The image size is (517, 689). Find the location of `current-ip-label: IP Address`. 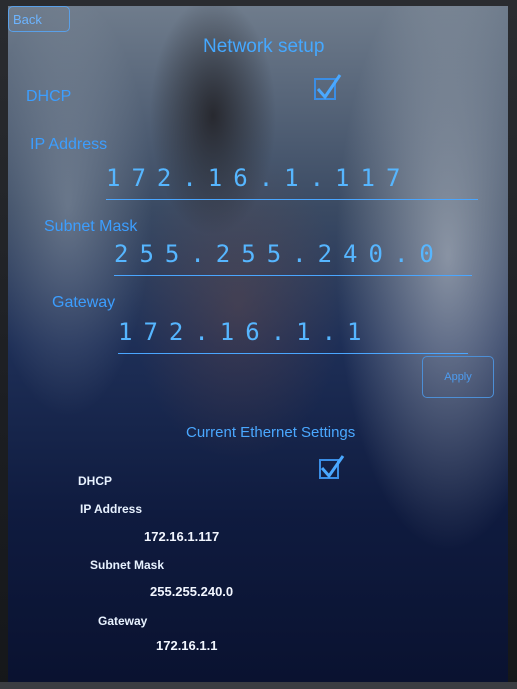

current-ip-label: IP Address is located at coordinates (111, 509).